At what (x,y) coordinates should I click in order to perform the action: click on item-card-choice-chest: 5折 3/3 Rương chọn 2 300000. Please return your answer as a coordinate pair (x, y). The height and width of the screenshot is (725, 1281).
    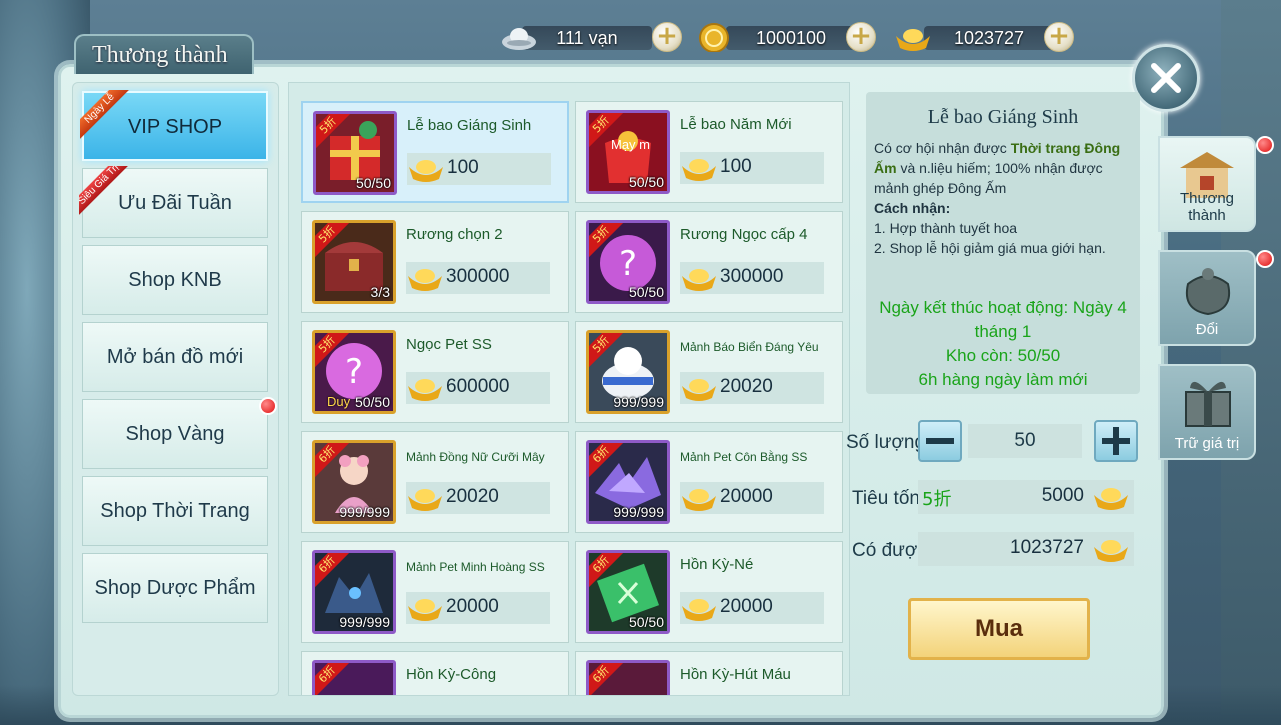
    Looking at the image, I should click on (435, 262).